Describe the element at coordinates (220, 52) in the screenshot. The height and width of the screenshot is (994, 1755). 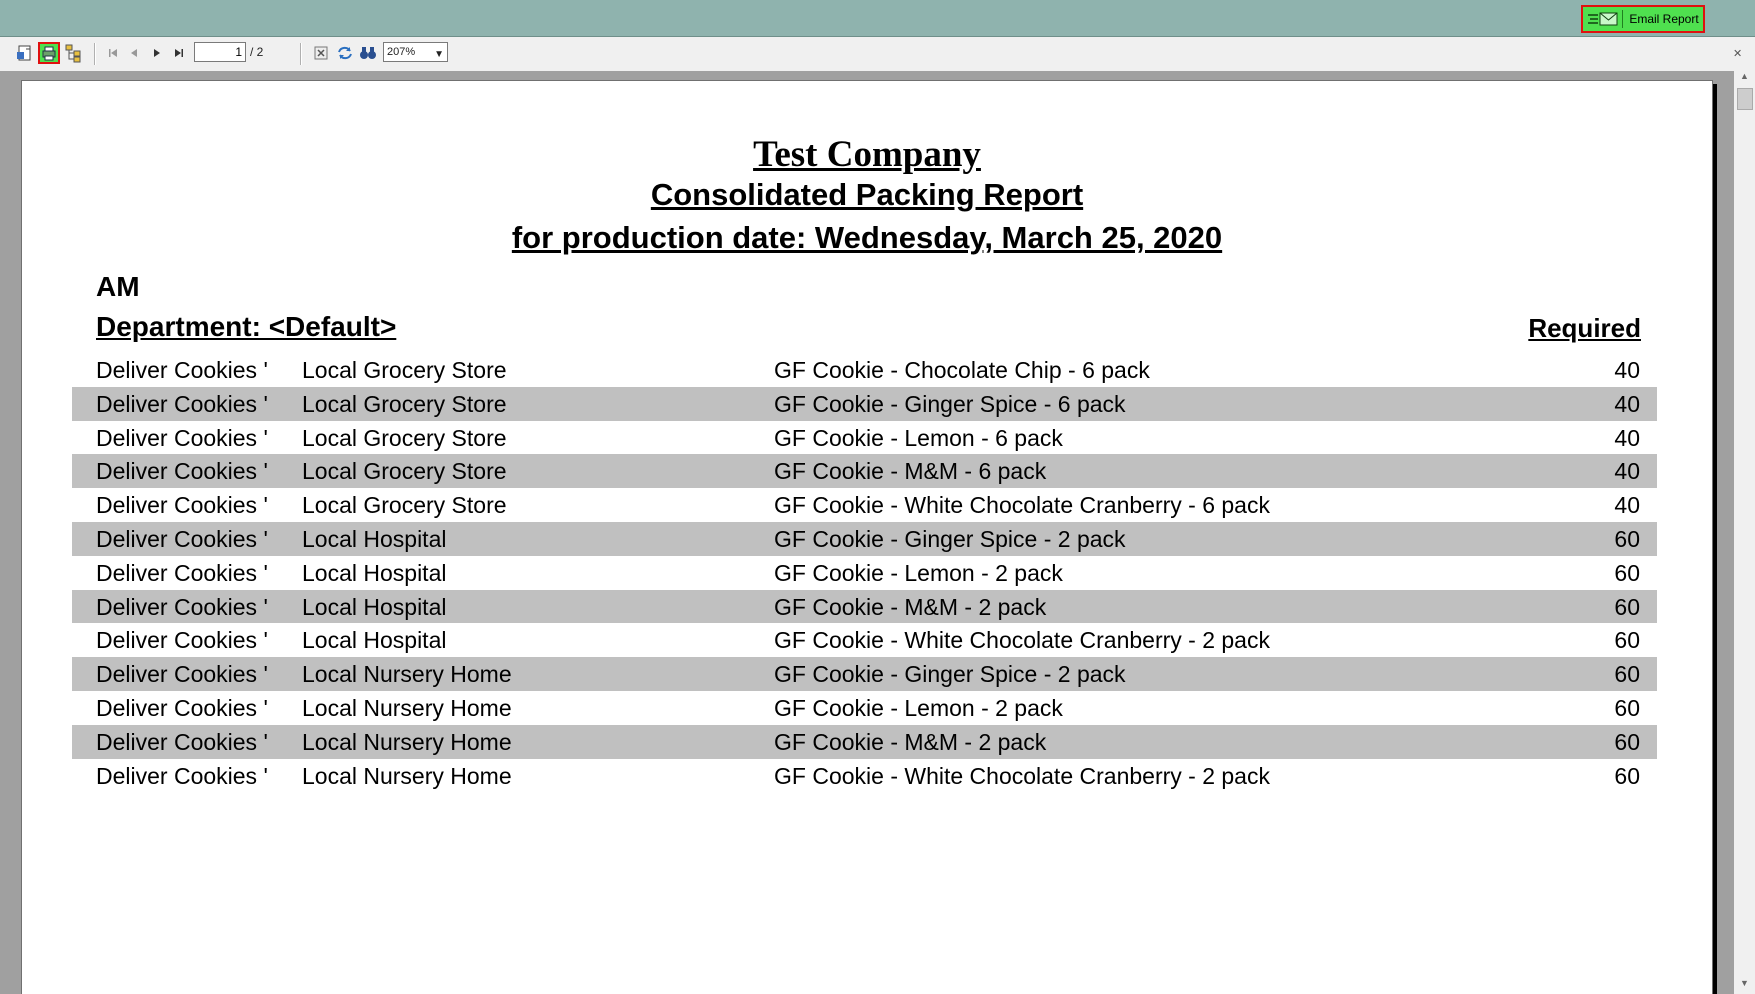
I see `current-page-input` at that location.